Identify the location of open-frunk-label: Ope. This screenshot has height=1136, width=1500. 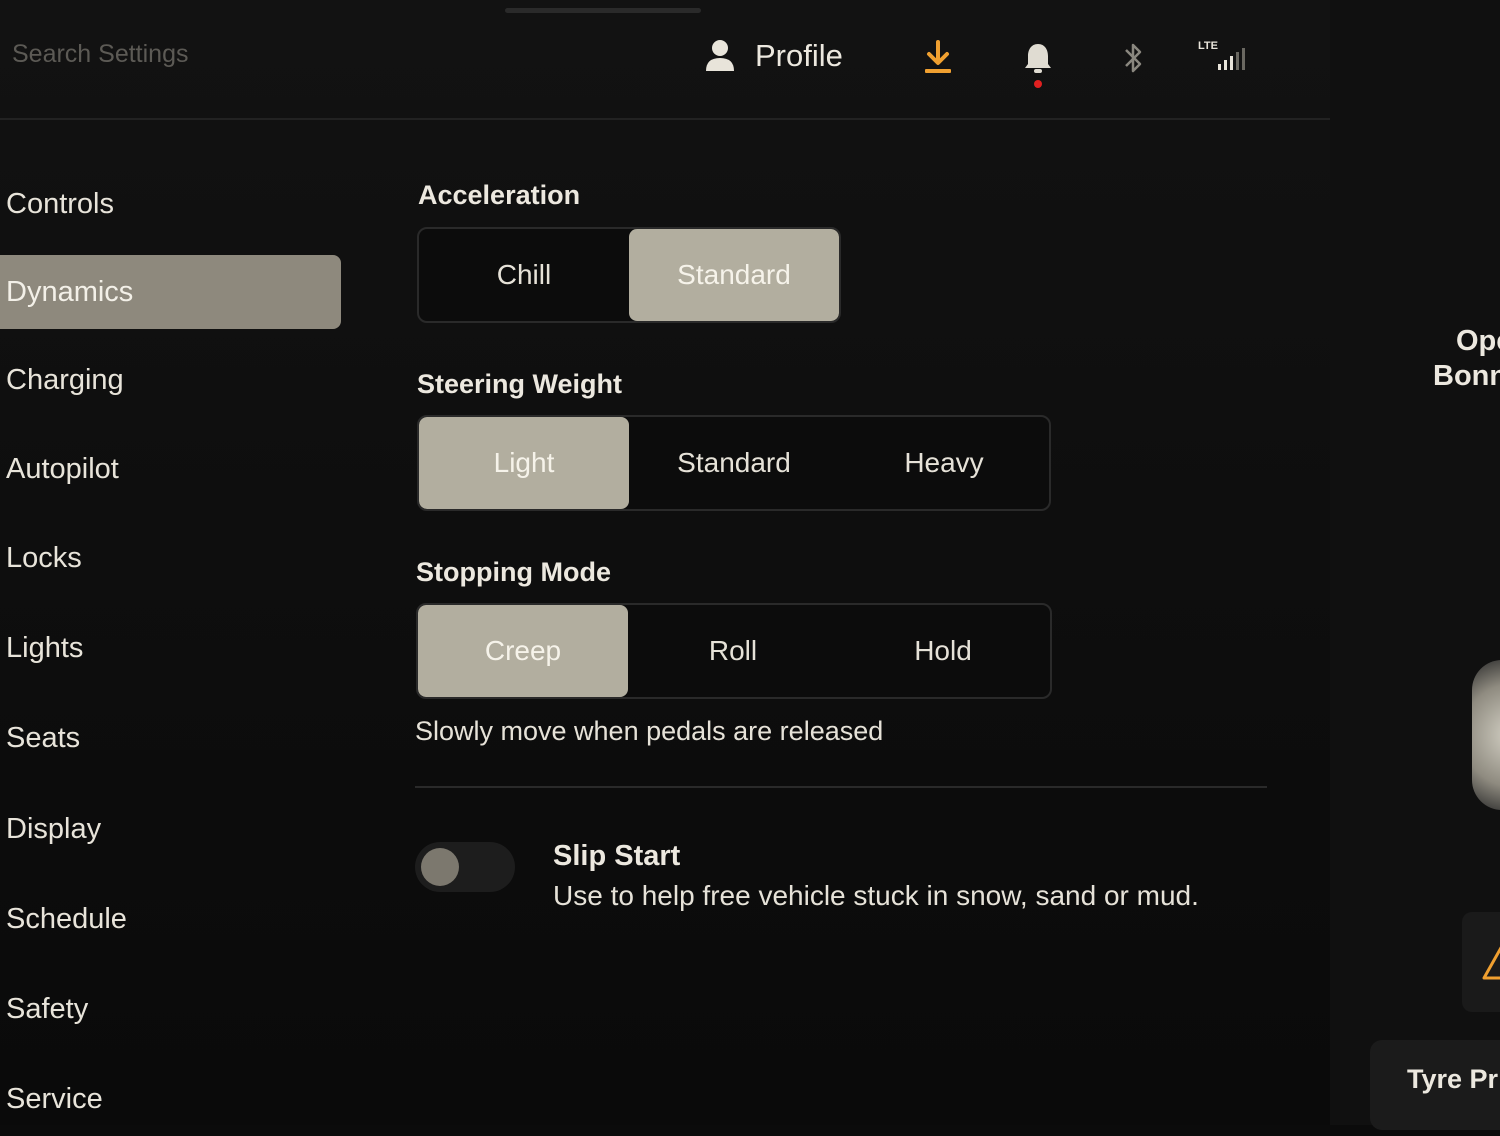
(1478, 341).